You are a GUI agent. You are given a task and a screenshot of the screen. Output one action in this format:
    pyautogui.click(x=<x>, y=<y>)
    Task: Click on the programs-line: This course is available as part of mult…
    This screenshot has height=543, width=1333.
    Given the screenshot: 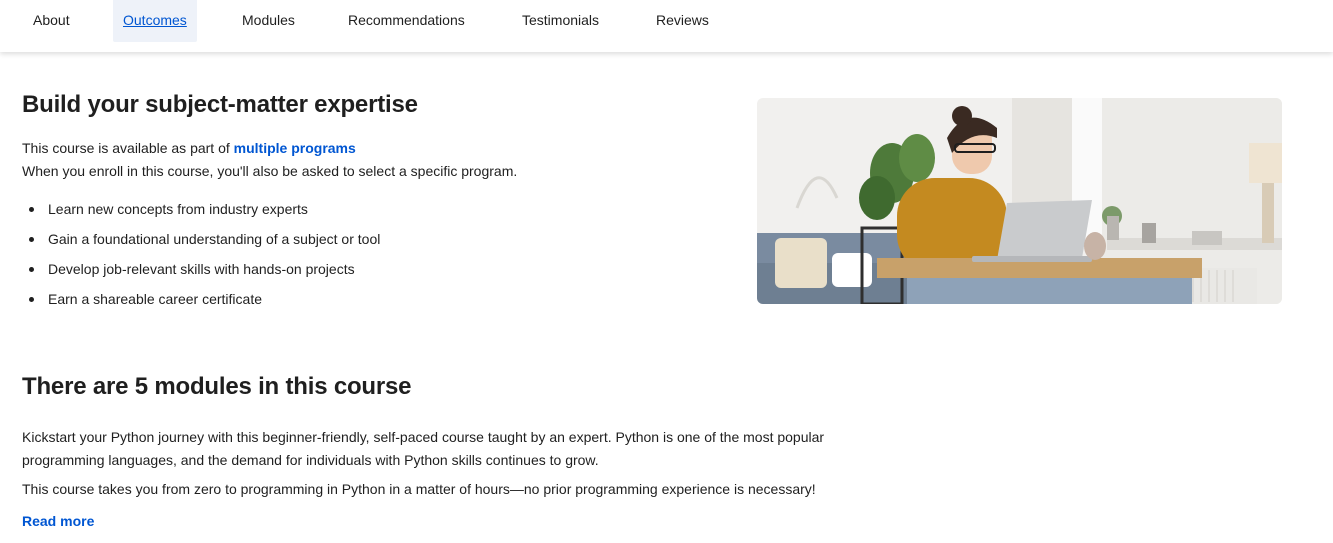 What is the action you would take?
    pyautogui.click(x=189, y=148)
    